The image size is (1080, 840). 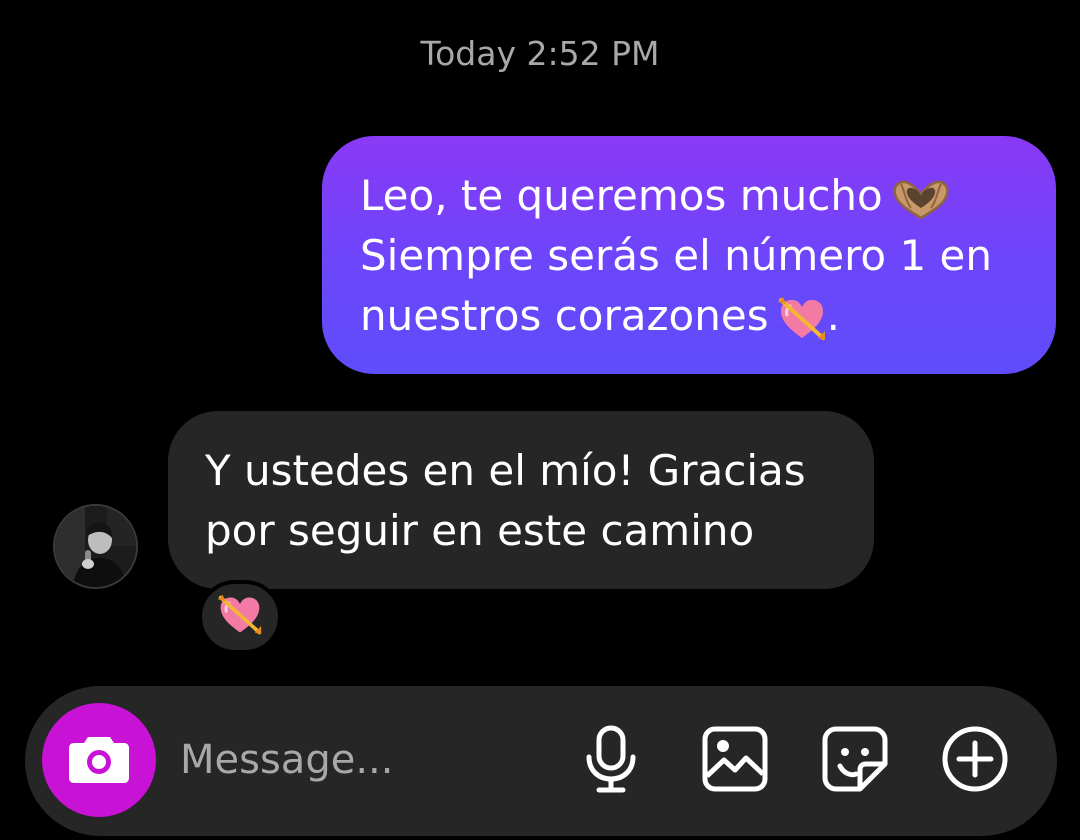 I want to click on message-reaction, so click(x=240, y=617).